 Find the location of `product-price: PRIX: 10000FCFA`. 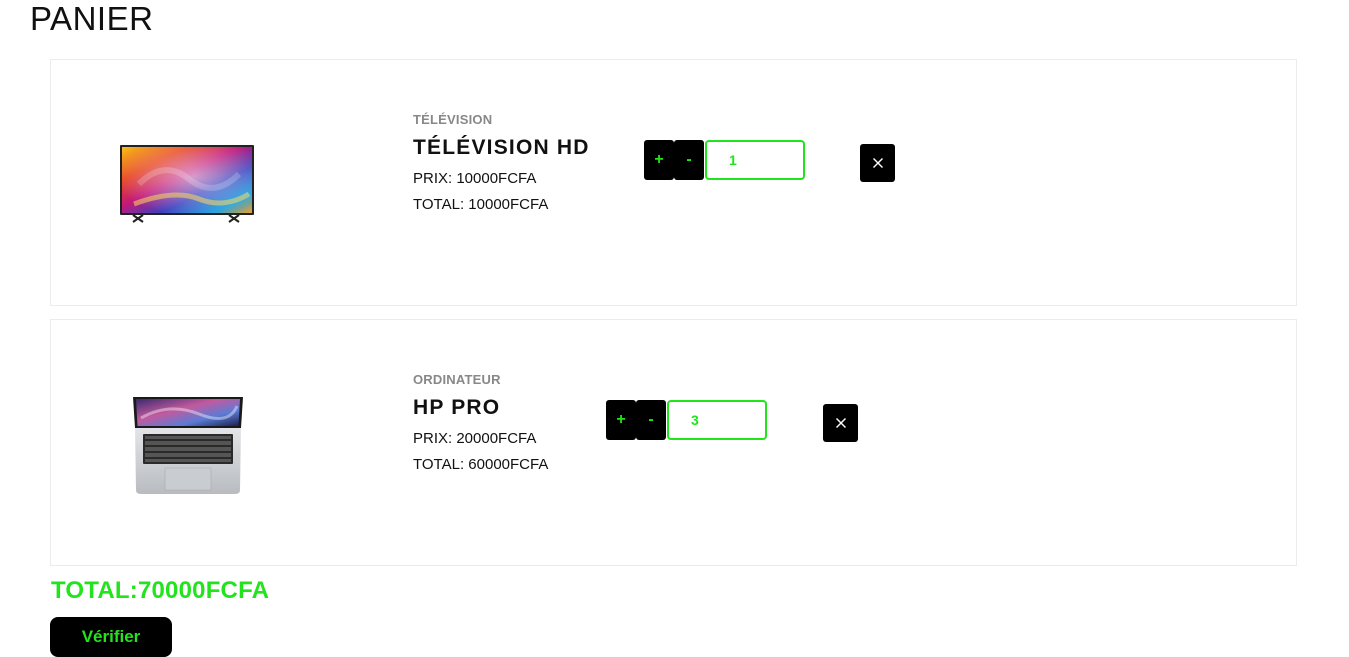

product-price: PRIX: 10000FCFA is located at coordinates (475, 178).